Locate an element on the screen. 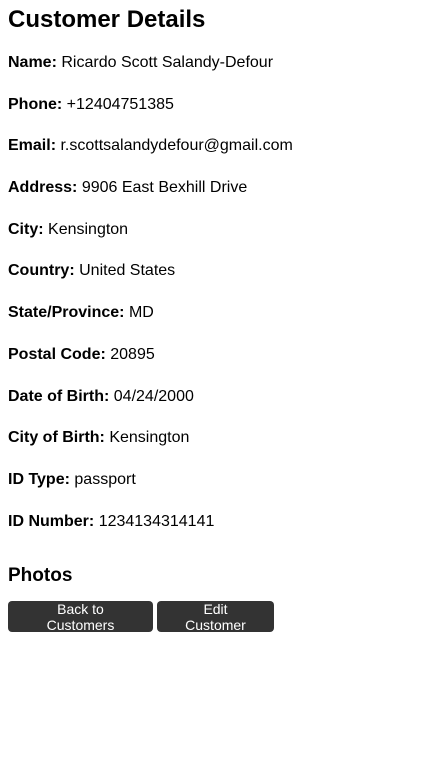 Image resolution: width=428 pixels, height=774 pixels. field-value: passport is located at coordinates (105, 479).